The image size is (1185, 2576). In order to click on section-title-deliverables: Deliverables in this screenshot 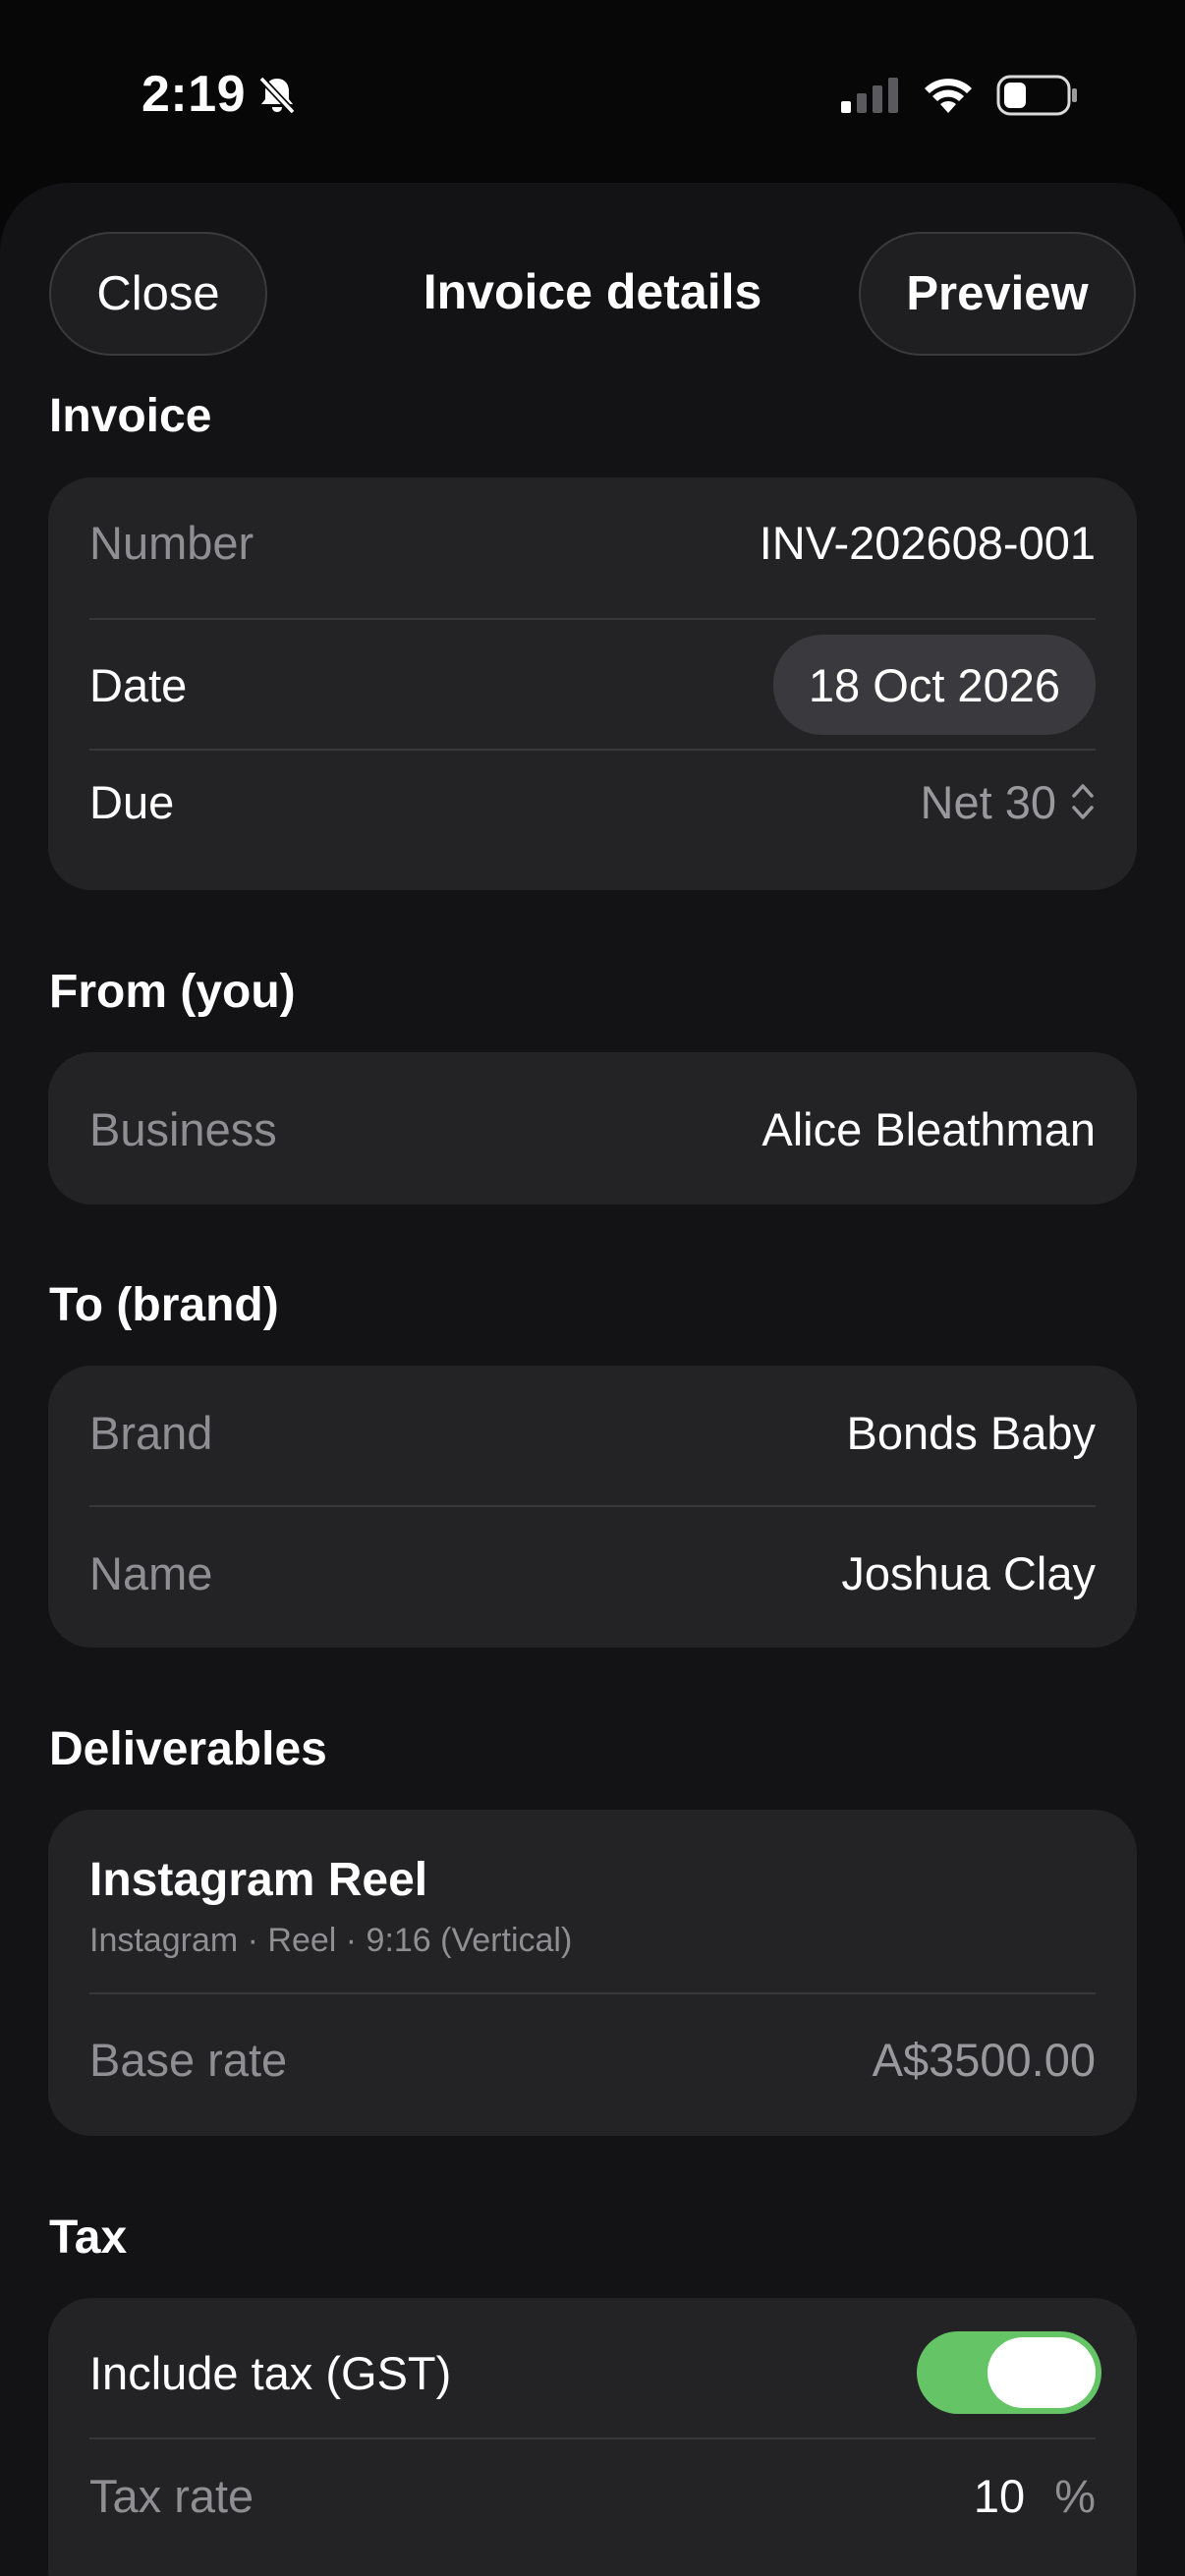, I will do `click(188, 1749)`.